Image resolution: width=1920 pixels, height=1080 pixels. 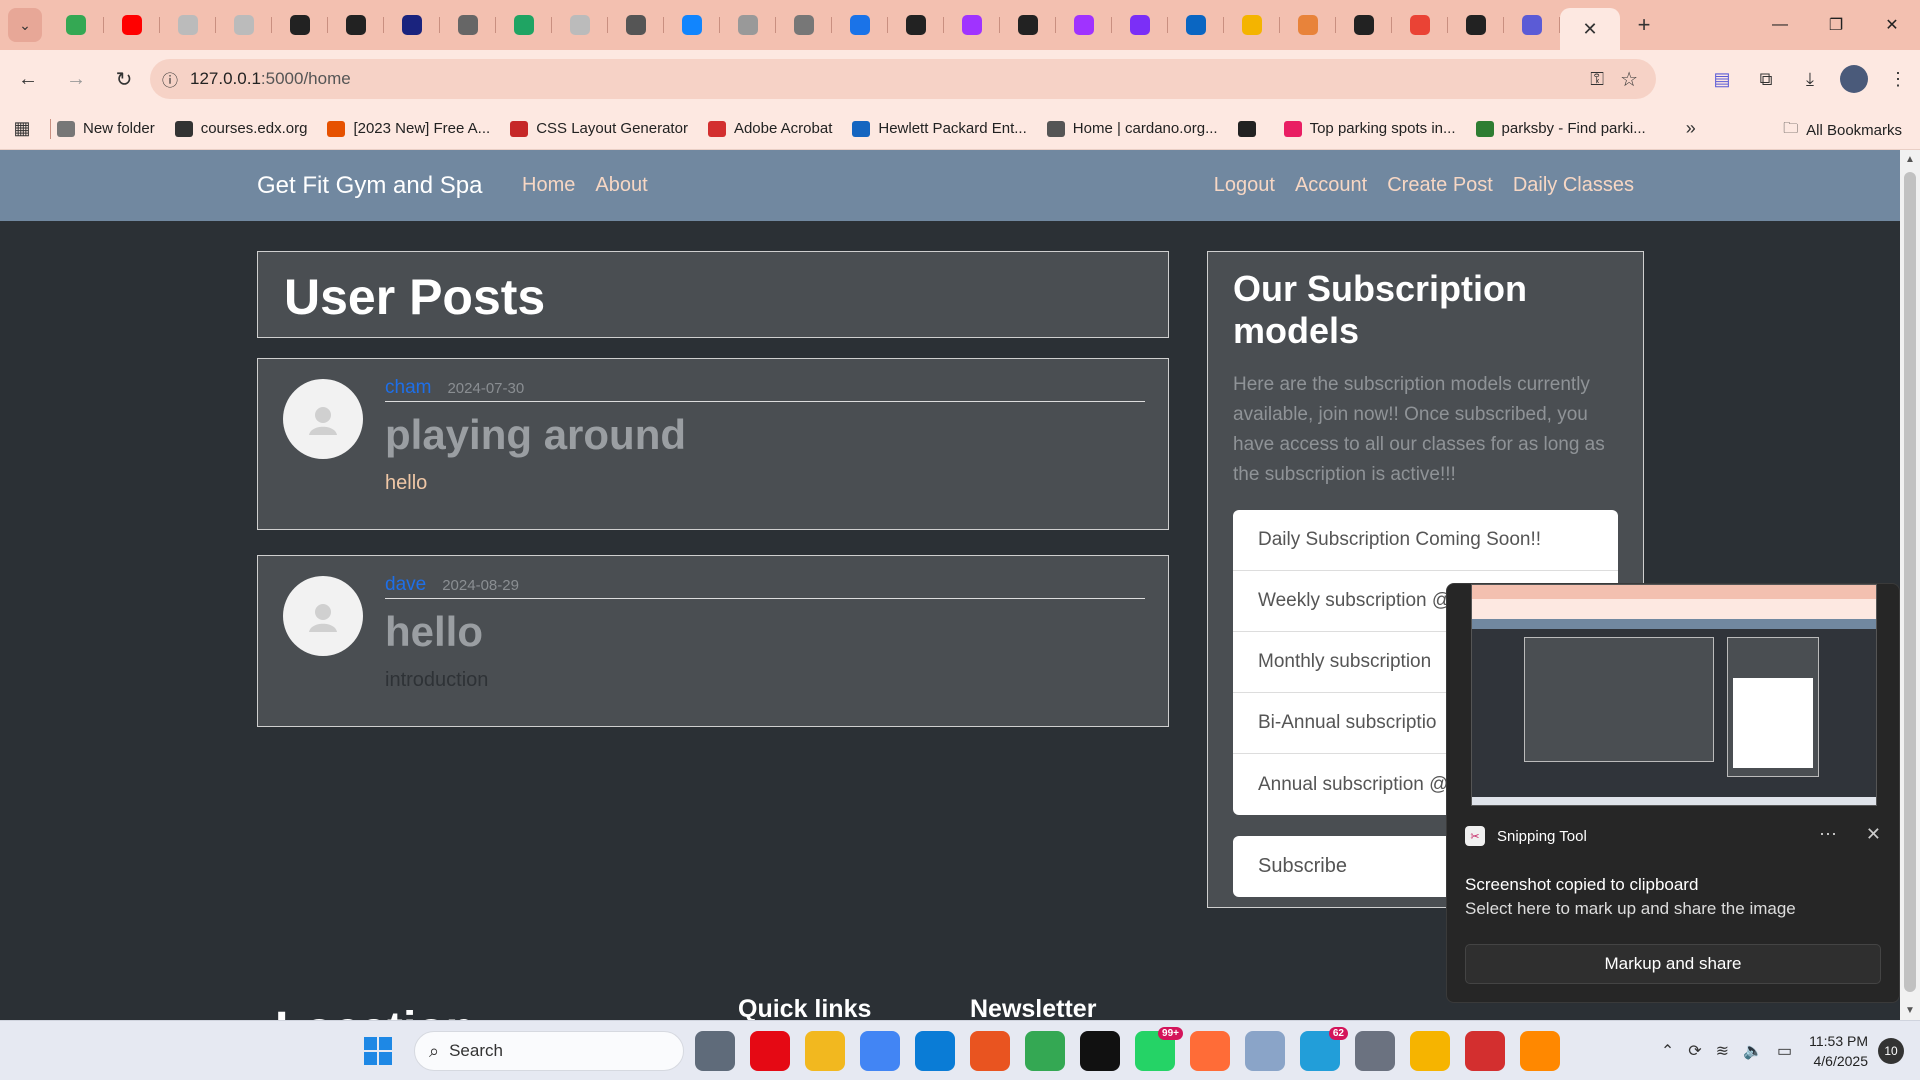 I want to click on taskbar-search-box: ⌕ Search, so click(x=549, y=1051).